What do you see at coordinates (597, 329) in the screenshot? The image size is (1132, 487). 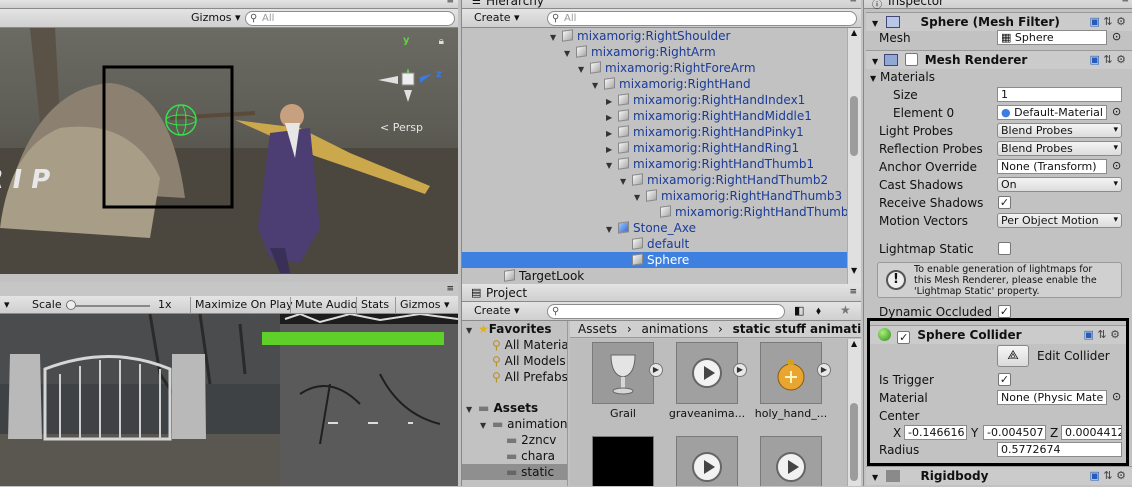 I see `breadcrumb-item: Assets` at bounding box center [597, 329].